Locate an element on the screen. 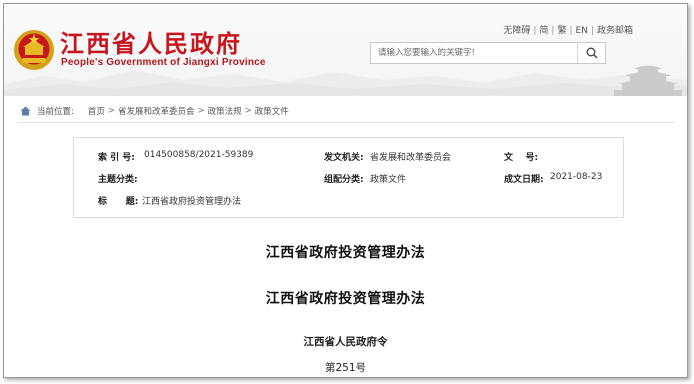 The height and width of the screenshot is (384, 694). search-box is located at coordinates (488, 53).